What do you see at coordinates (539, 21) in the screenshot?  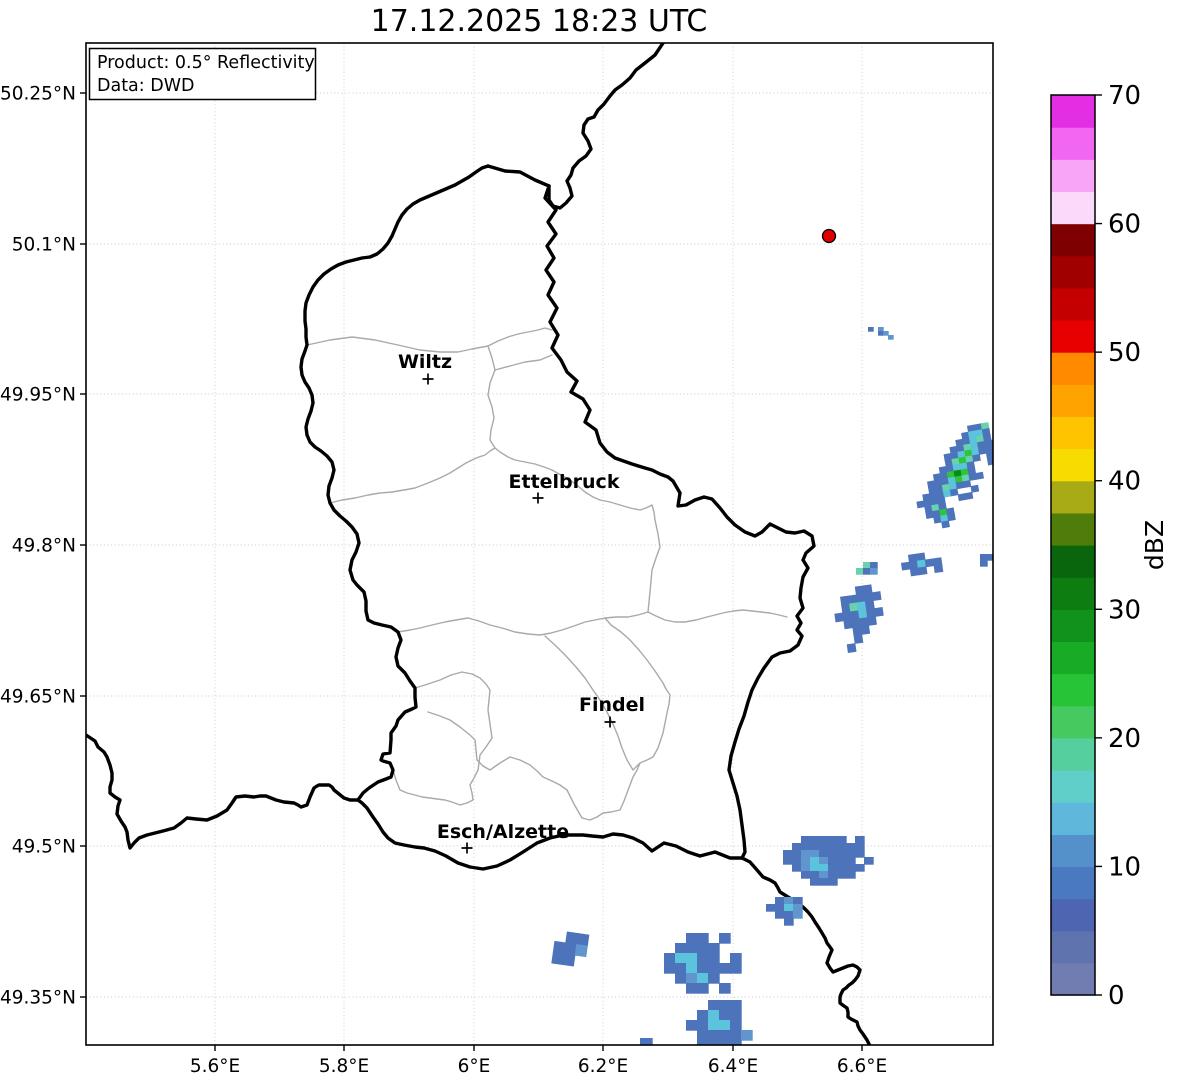 I see `map-title: 17.12.2025 18:23 UTC` at bounding box center [539, 21].